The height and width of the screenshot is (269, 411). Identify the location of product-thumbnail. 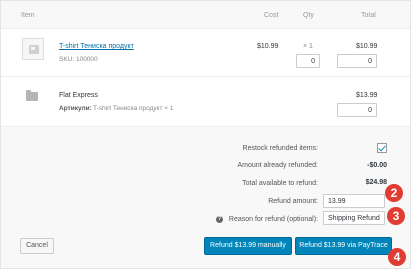
(33, 49).